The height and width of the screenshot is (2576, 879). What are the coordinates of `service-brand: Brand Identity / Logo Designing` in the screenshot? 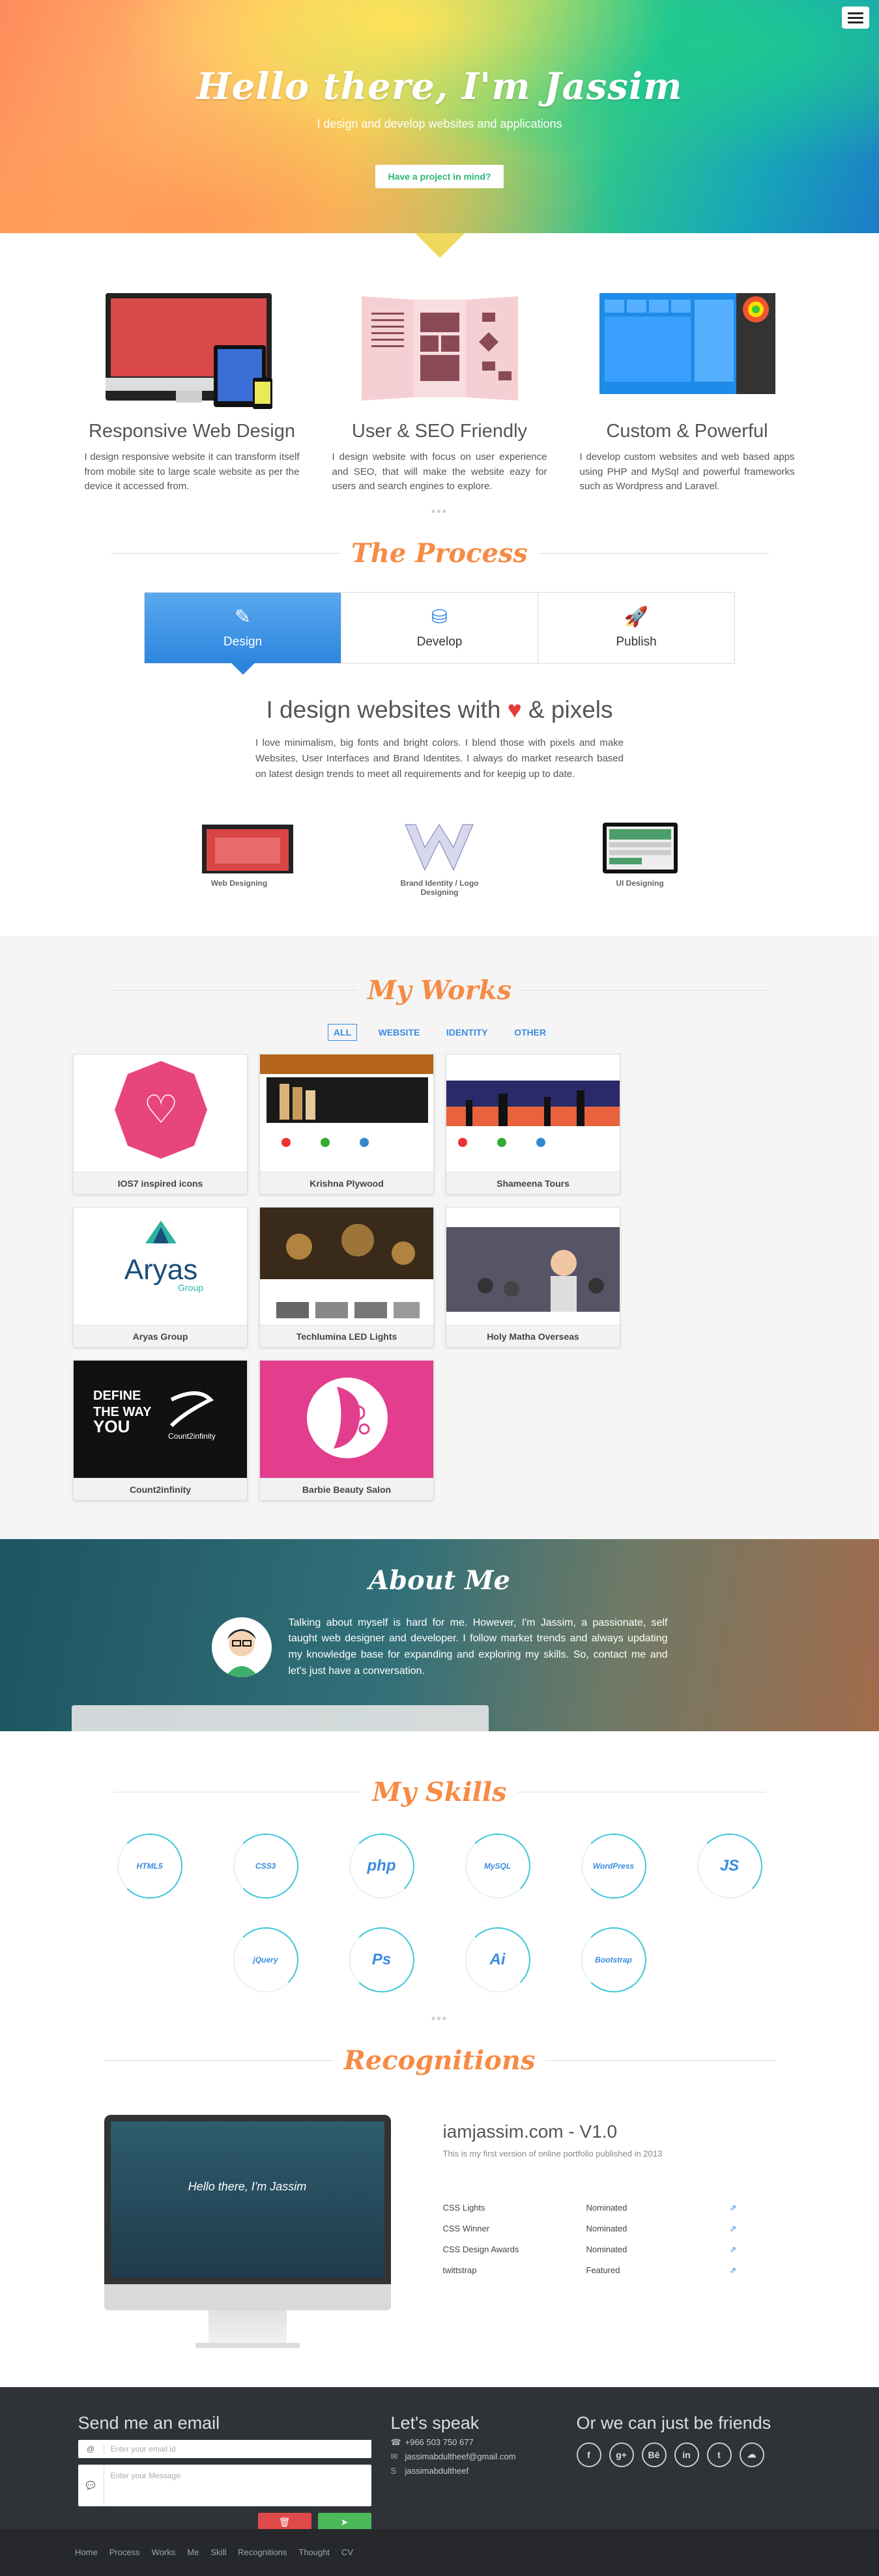 It's located at (439, 859).